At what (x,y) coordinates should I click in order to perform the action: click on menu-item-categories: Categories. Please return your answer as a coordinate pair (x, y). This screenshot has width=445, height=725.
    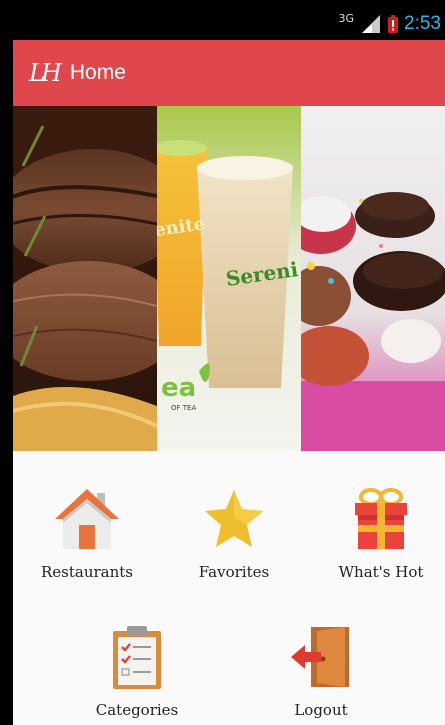
    Looking at the image, I should click on (137, 671).